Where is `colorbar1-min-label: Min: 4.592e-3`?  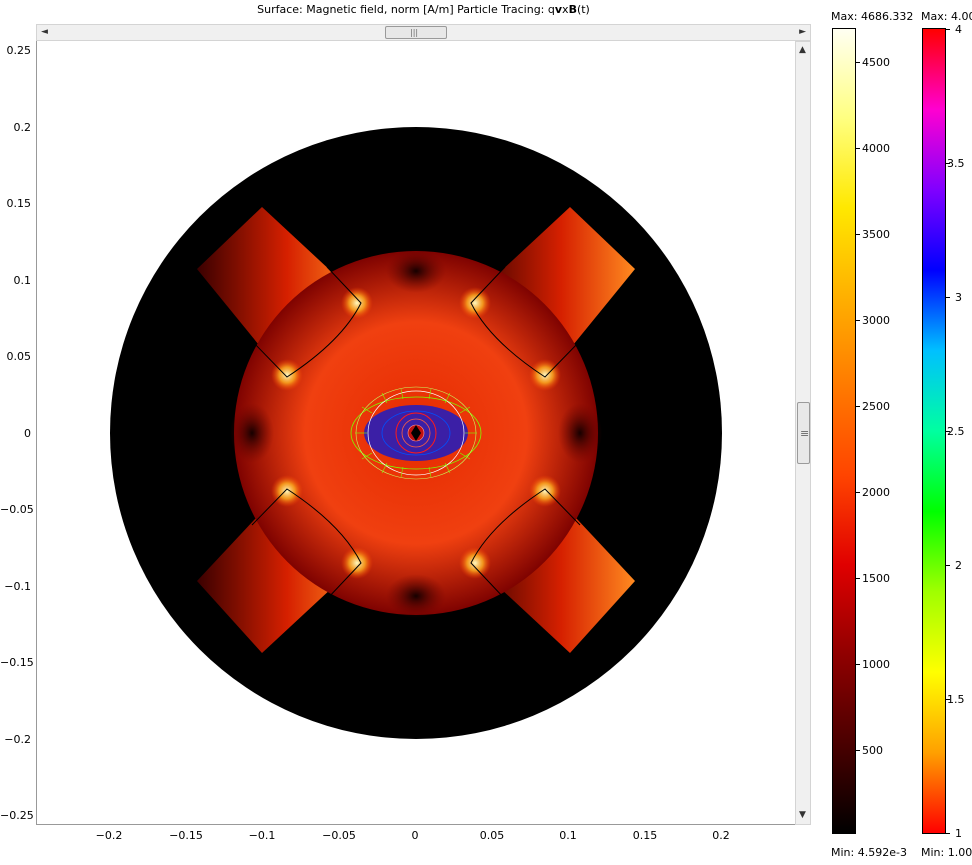
colorbar1-min-label: Min: 4.592e-3 is located at coordinates (869, 852).